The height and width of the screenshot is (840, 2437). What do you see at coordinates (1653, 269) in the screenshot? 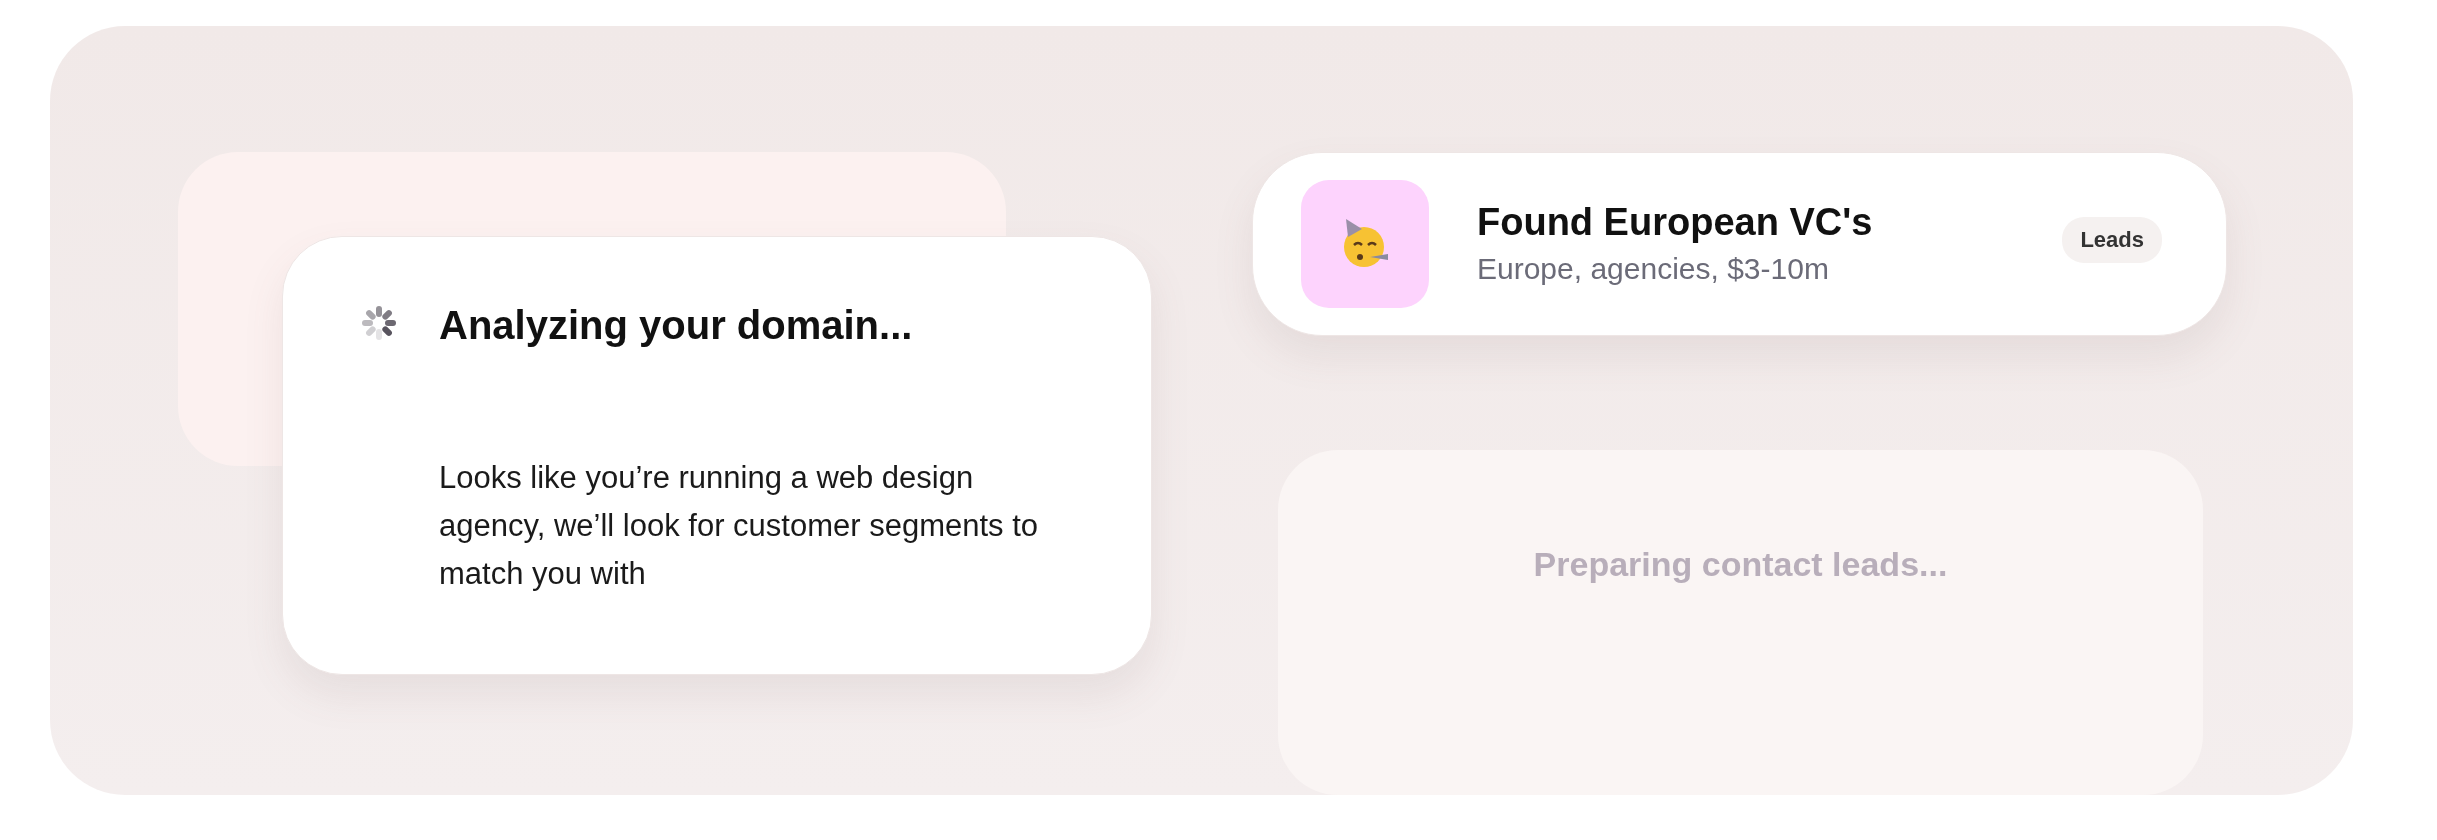
I see `result-subtitle: Europe, agencies, $3-10m` at bounding box center [1653, 269].